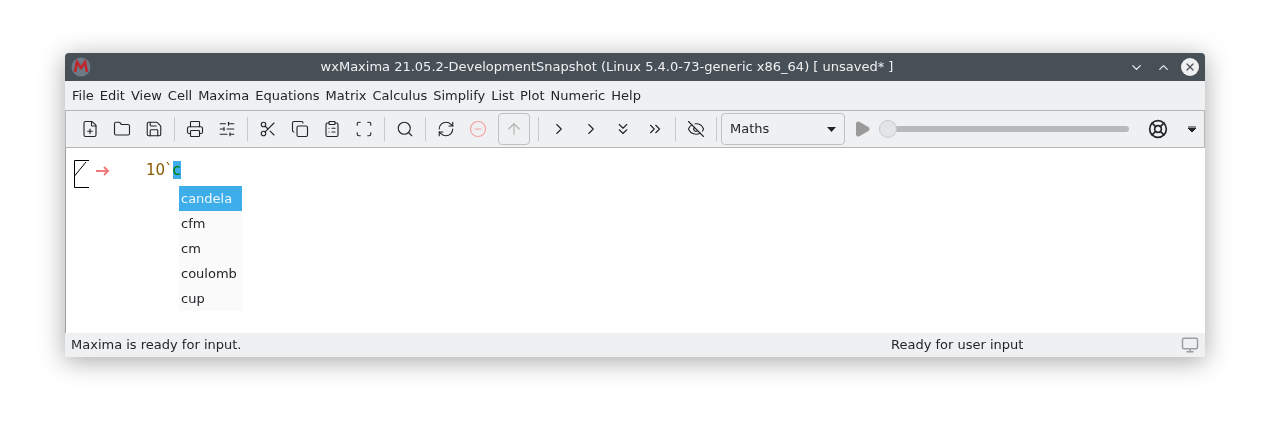 Image resolution: width=1270 pixels, height=435 pixels. I want to click on menu-item: Equations, so click(287, 95).